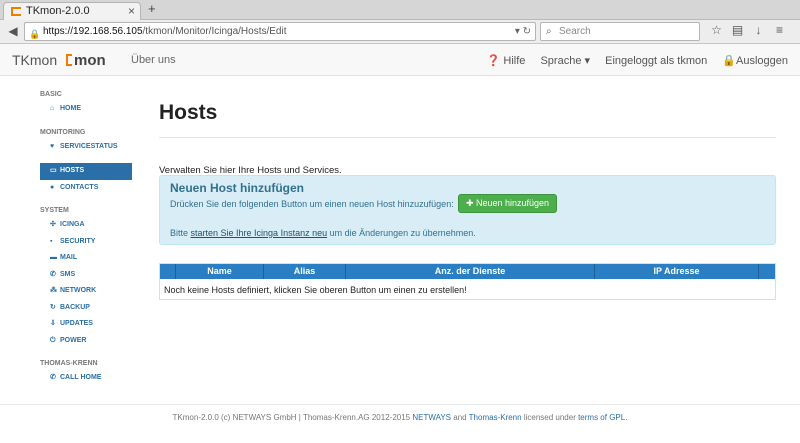  I want to click on footer-licensed: licensed under, so click(550, 417).